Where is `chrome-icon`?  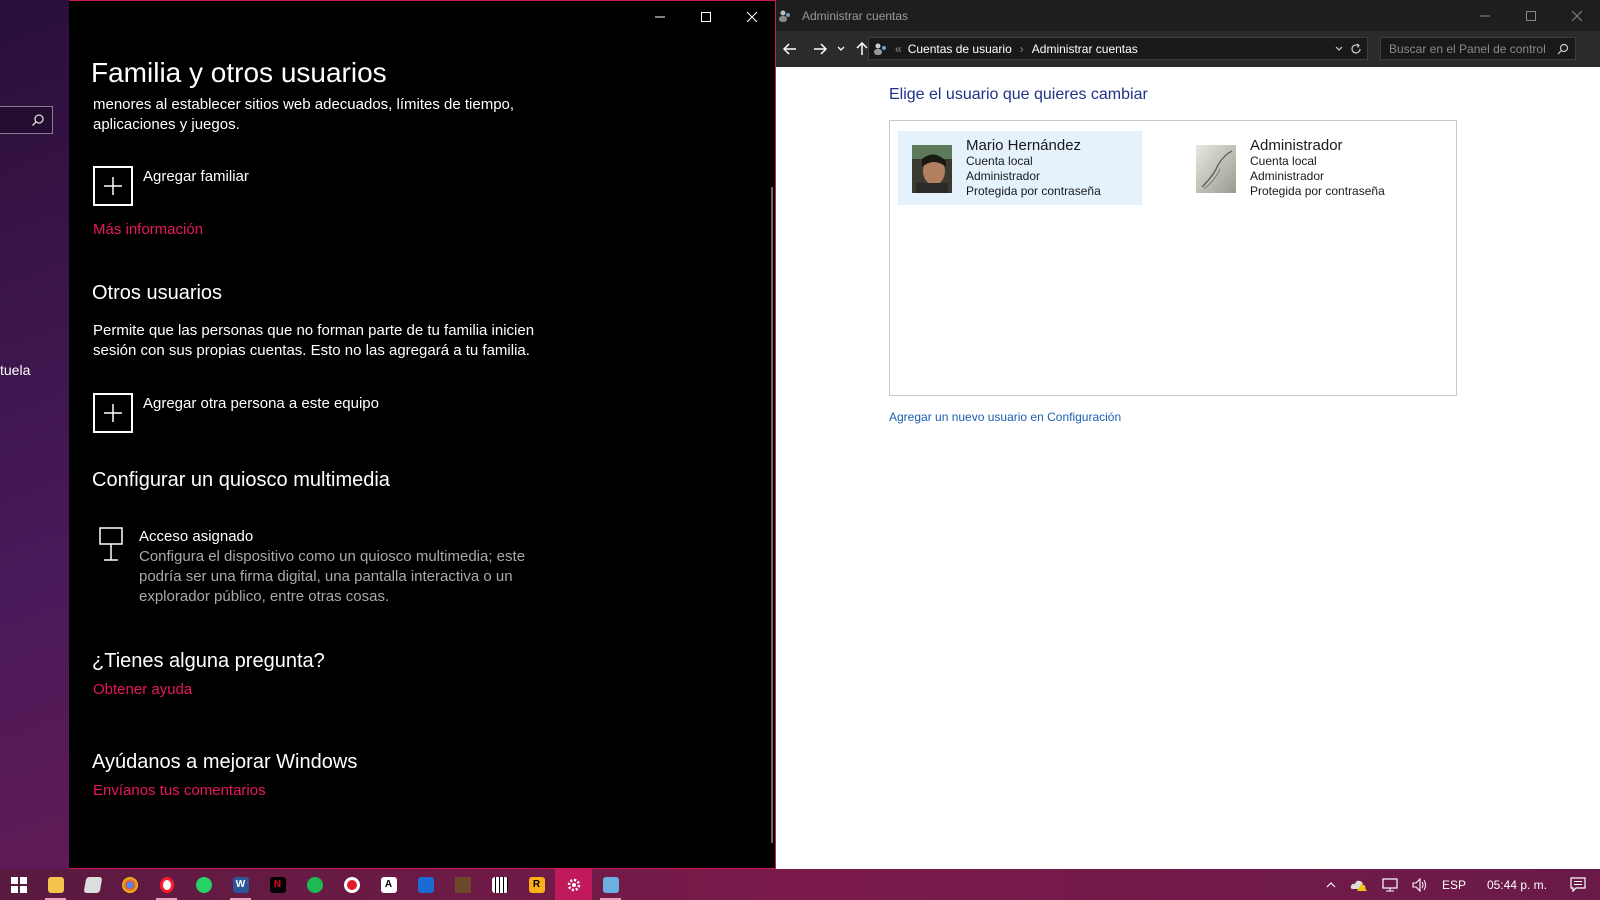 chrome-icon is located at coordinates (129, 884).